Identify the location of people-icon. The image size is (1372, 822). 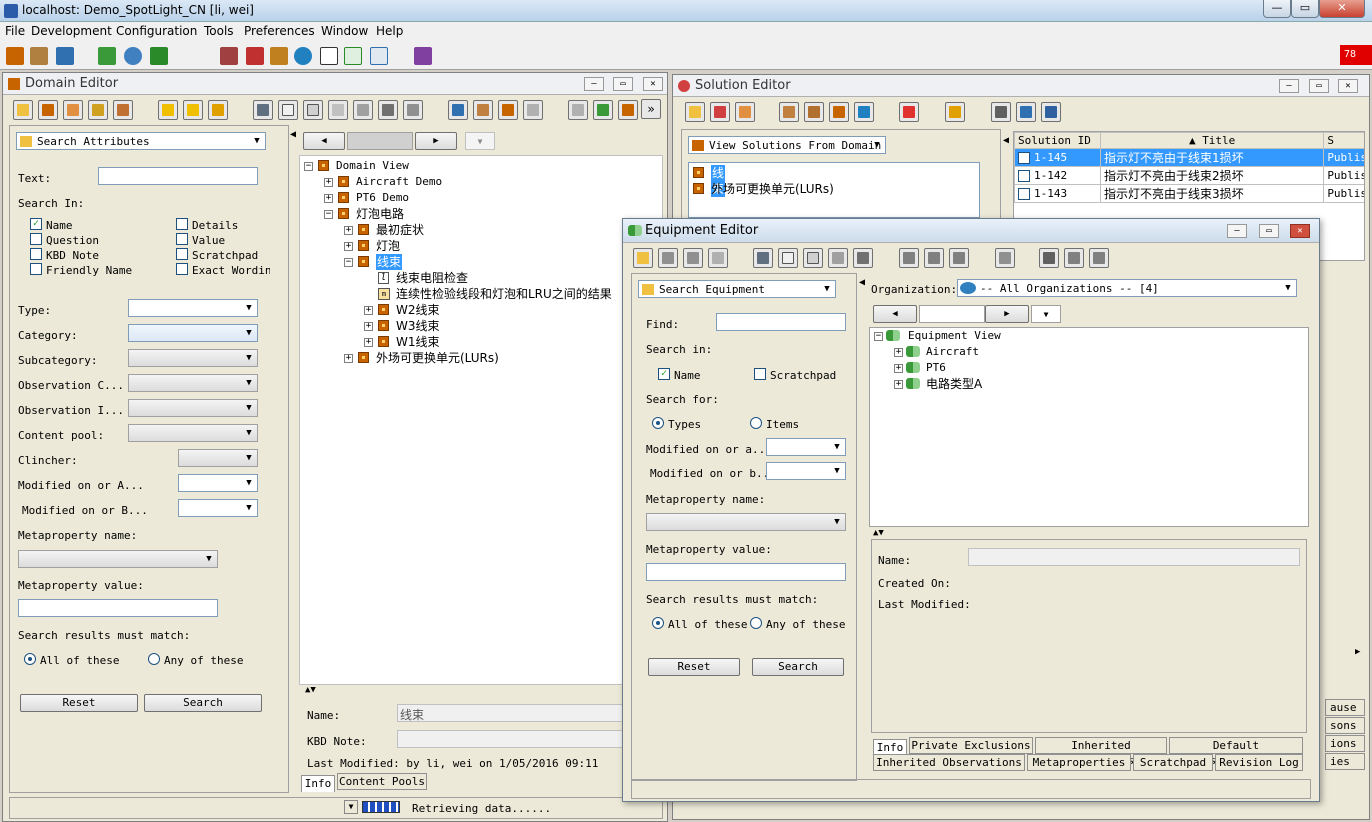
(133, 56).